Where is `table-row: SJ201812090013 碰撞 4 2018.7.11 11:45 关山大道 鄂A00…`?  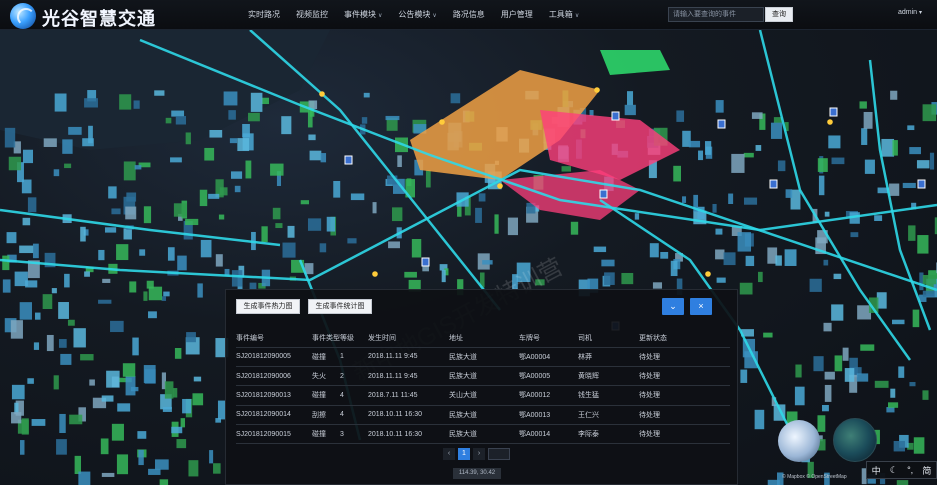
table-row: SJ201812090013 碰撞 4 2018.7.11 11:45 关山大道 鄂A00… is located at coordinates (483, 395).